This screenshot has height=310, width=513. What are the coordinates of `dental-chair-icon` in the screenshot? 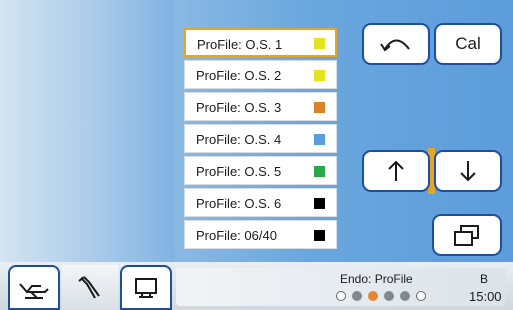 It's located at (34, 290).